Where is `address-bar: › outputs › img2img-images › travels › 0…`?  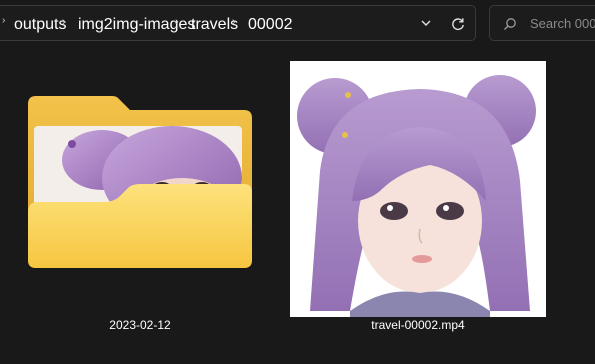
address-bar: › outputs › img2img-images › travels › 0… is located at coordinates (238, 23).